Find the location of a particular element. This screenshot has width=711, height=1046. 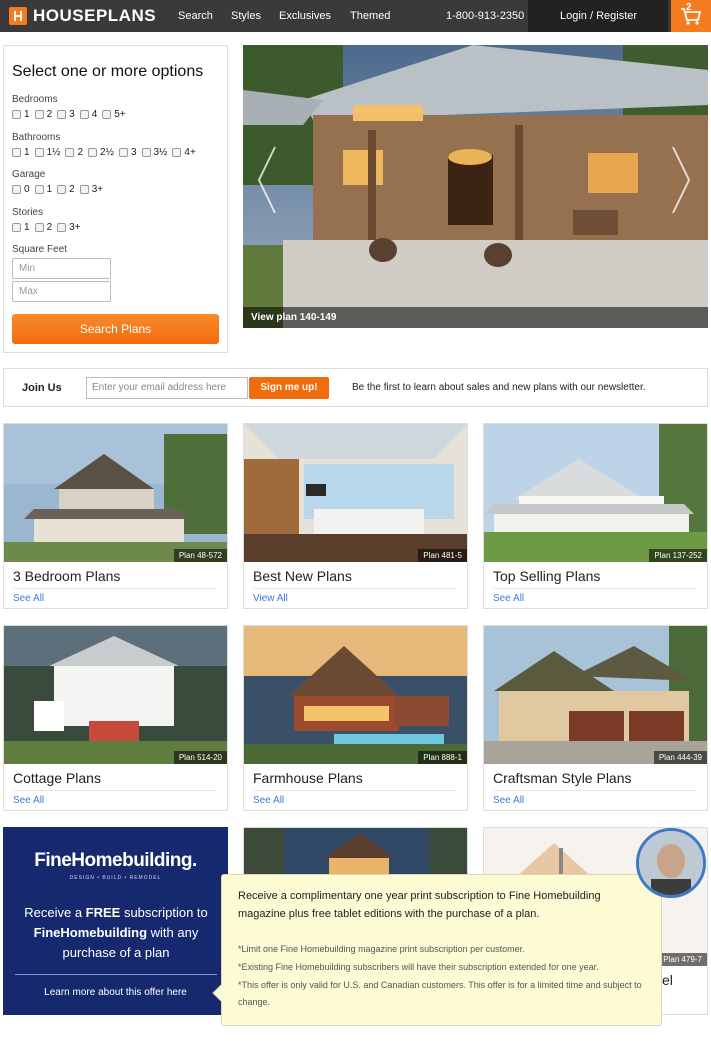

garage-options: 0 1 2 3+ is located at coordinates (60, 189).